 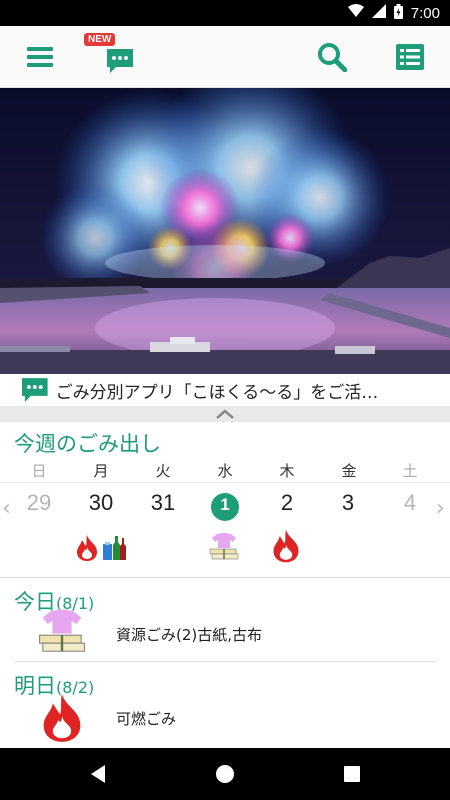 I want to click on home-icon, so click(x=225, y=774).